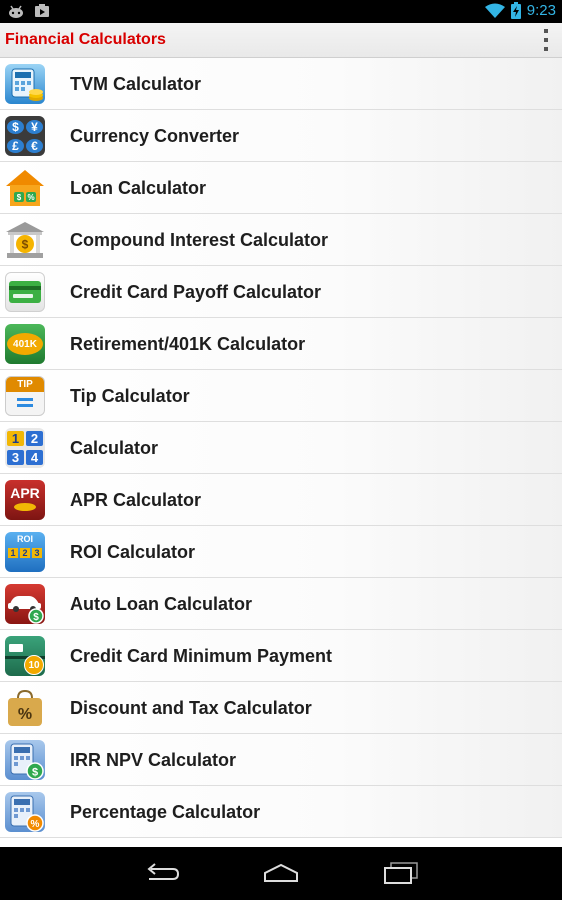  What do you see at coordinates (25, 604) in the screenshot?
I see `car-money-icon: $` at bounding box center [25, 604].